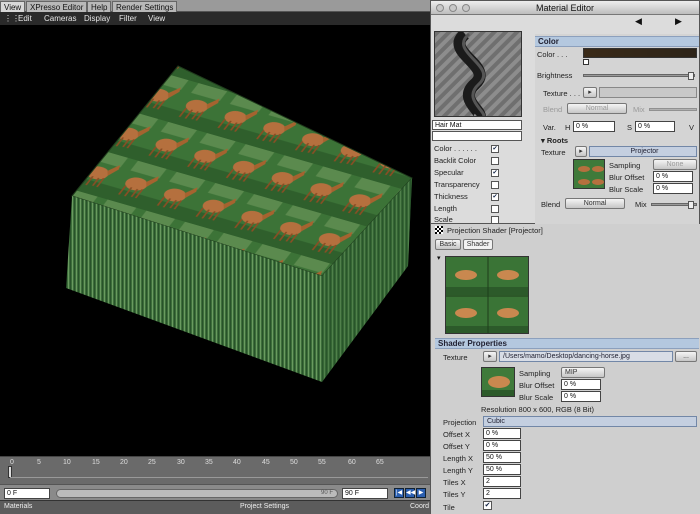 Image resolution: width=700 pixels, height=514 pixels. What do you see at coordinates (57, 6) in the screenshot?
I see `tab-xpresso-editor: XPresso Editor` at bounding box center [57, 6].